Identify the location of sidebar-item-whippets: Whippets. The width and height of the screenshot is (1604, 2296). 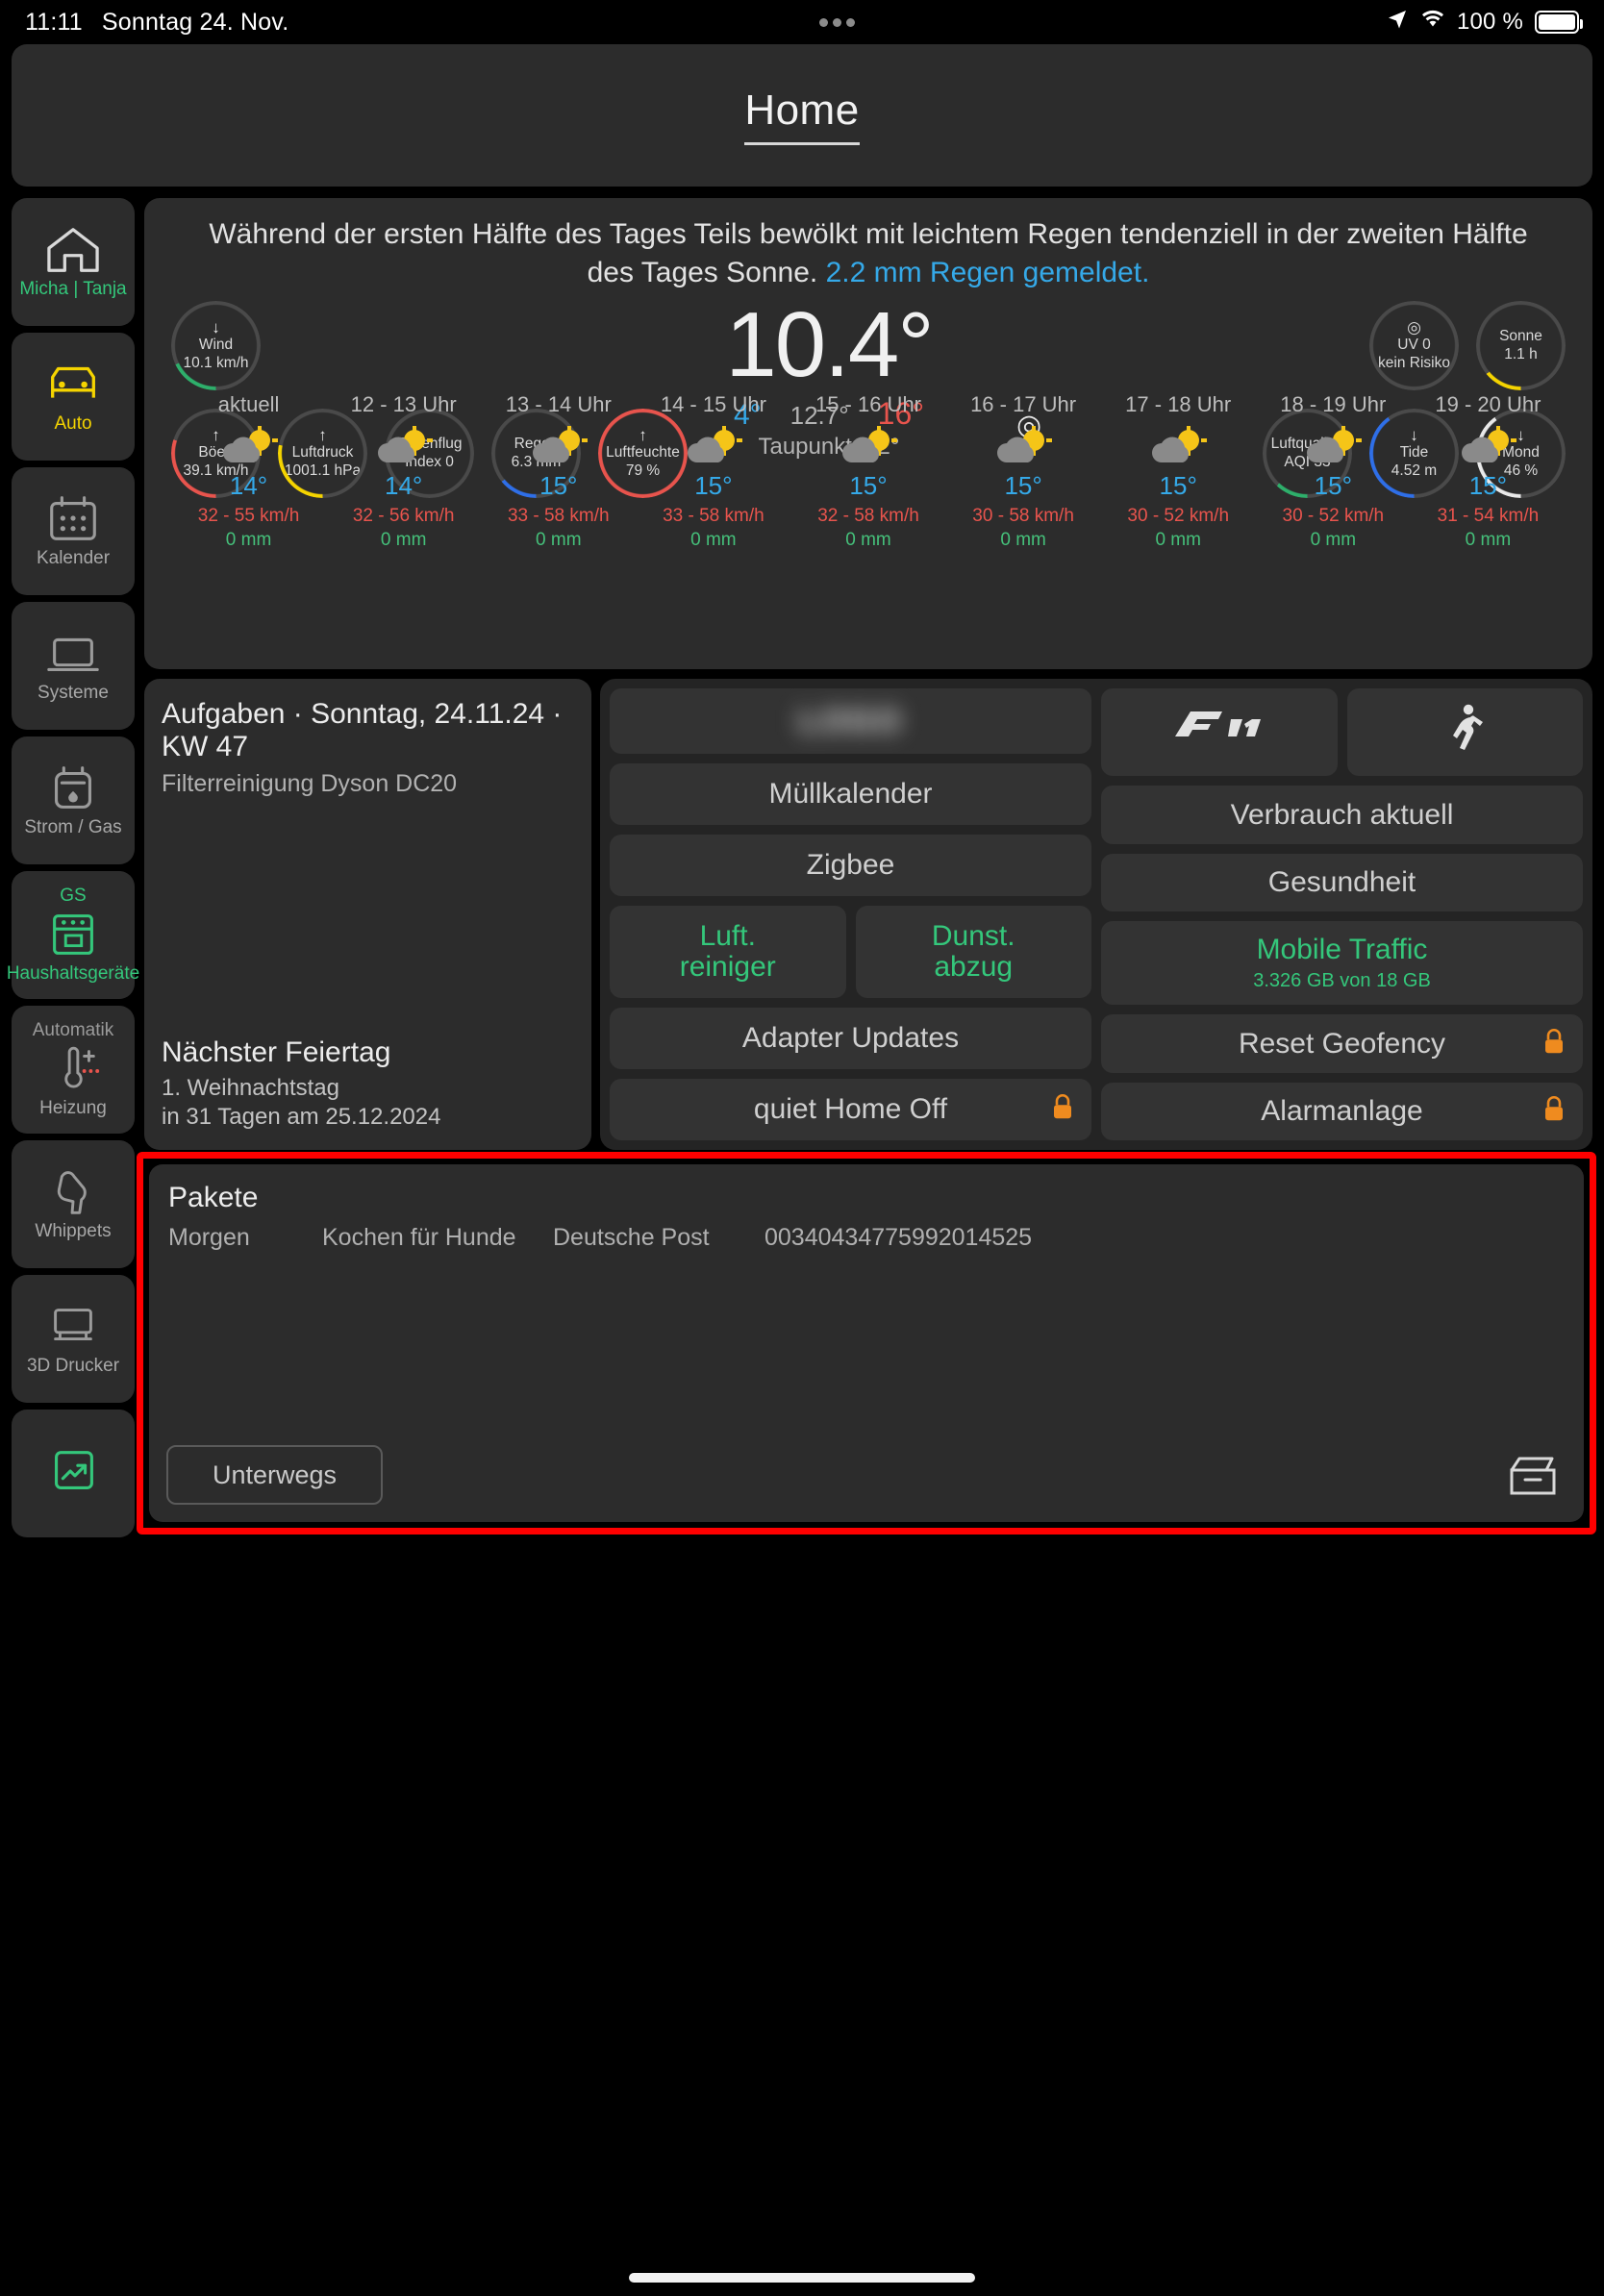
(73, 1204).